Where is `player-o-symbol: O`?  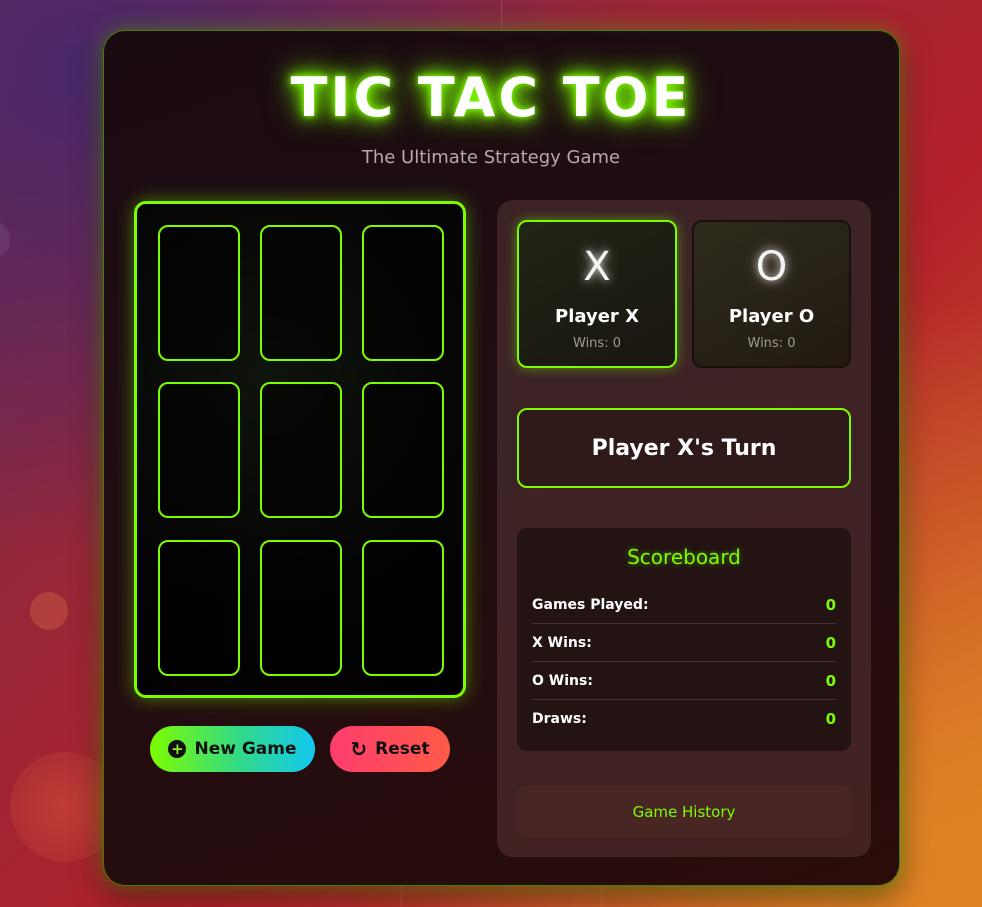
player-o-symbol: O is located at coordinates (771, 267).